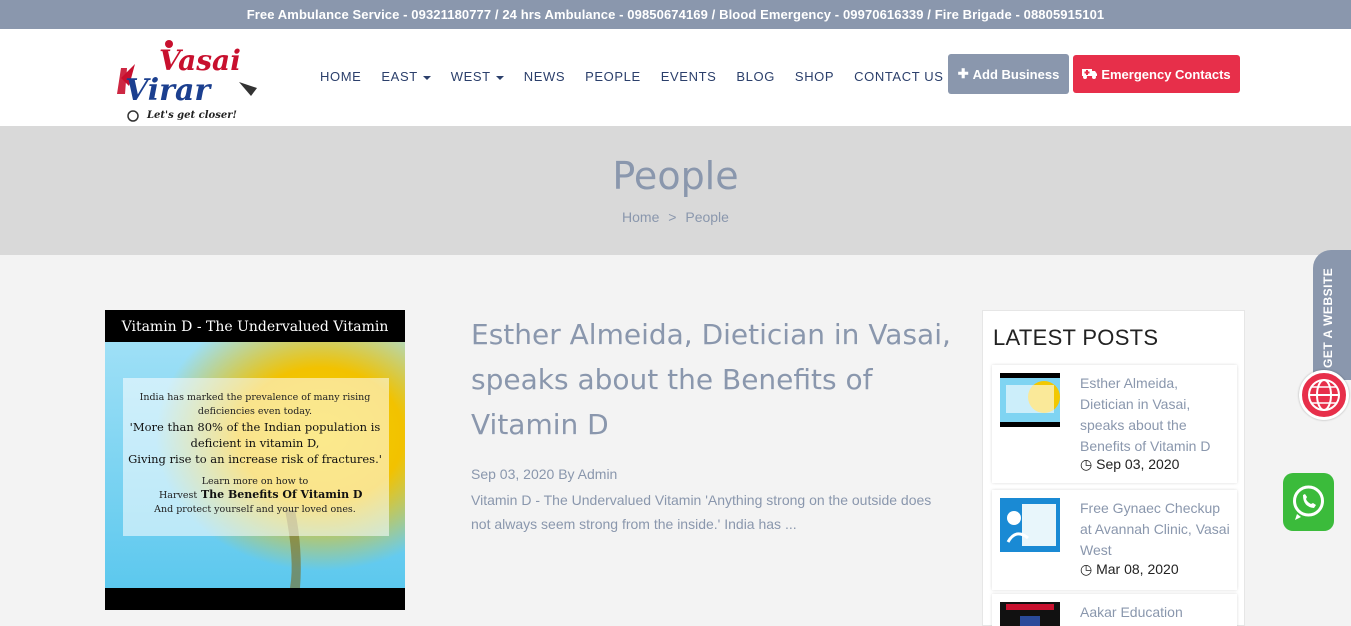 Image resolution: width=1351 pixels, height=626 pixels. What do you see at coordinates (470, 76) in the screenshot?
I see `nav-west-label: WEST` at bounding box center [470, 76].